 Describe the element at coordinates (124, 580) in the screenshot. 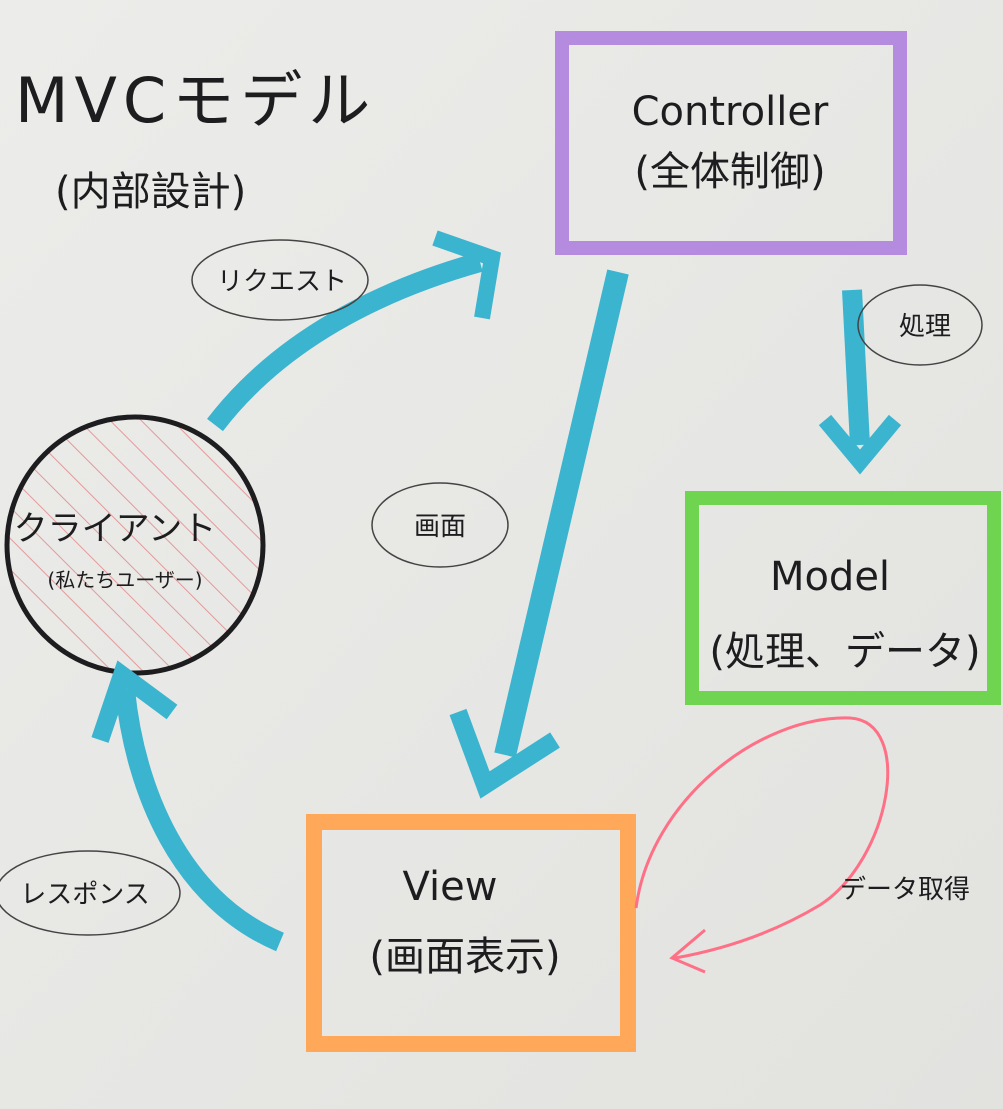

I see `client-desc: (私たちユーザー)` at that location.